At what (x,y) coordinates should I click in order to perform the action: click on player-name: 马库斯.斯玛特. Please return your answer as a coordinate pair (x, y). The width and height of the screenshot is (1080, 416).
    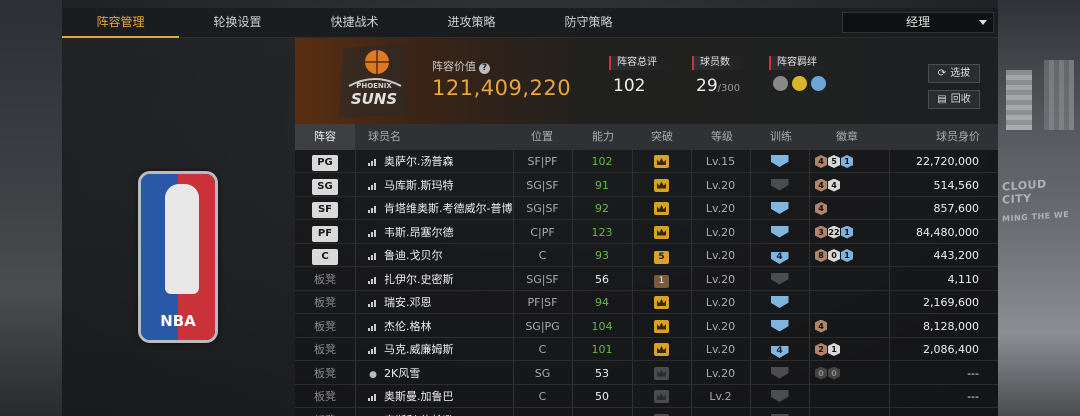
    Looking at the image, I should click on (419, 185).